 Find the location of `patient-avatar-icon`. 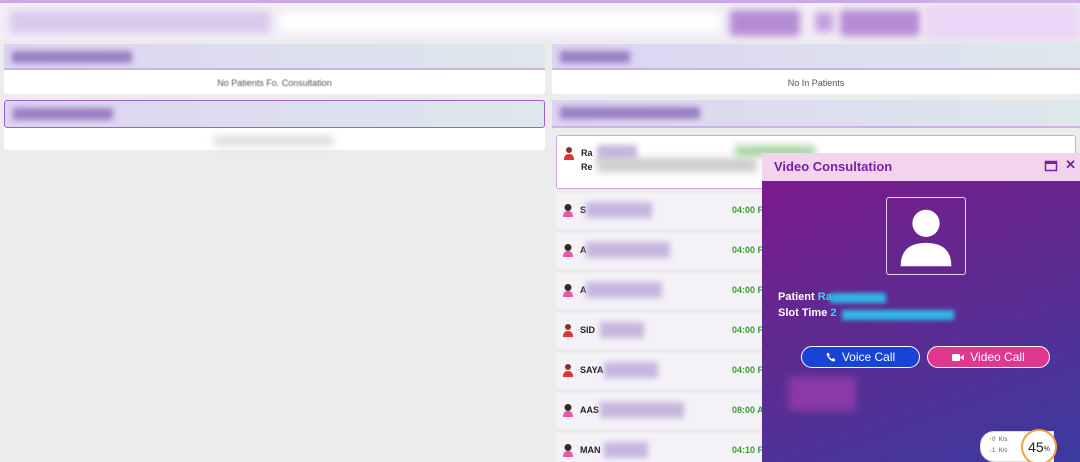

patient-avatar-icon is located at coordinates (926, 236).